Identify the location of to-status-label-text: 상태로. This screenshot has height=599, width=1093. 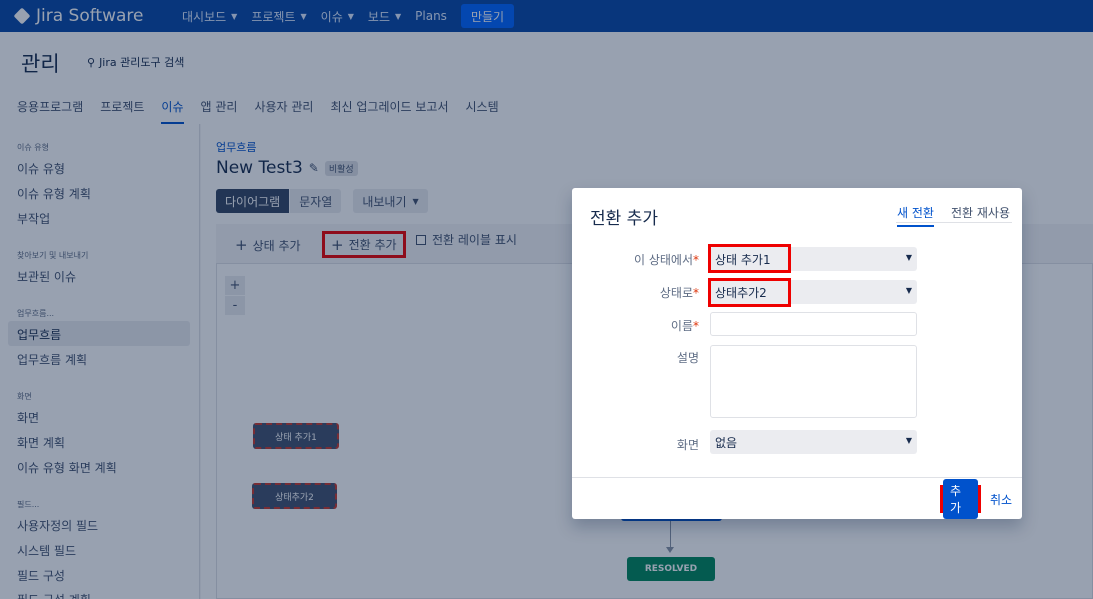
(676, 293).